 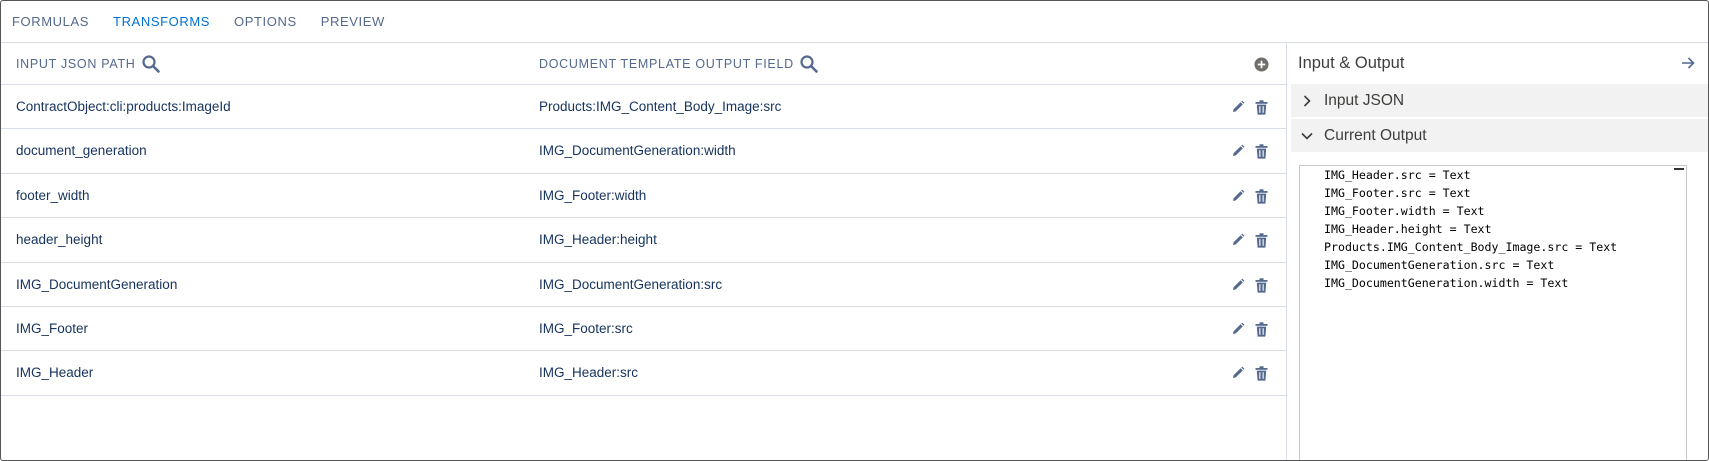 What do you see at coordinates (59, 240) in the screenshot?
I see `input-json-path-cell: header_height` at bounding box center [59, 240].